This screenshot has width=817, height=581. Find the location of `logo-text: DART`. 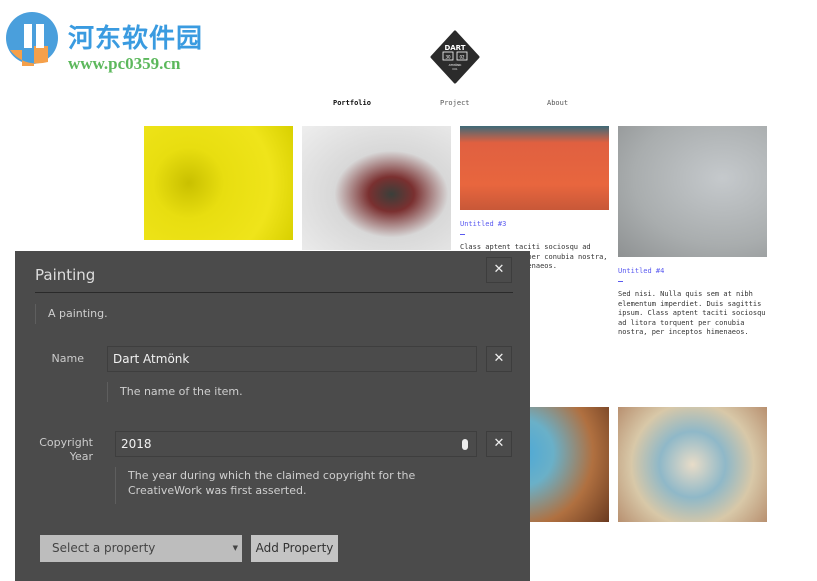

logo-text: DART is located at coordinates (454, 48).